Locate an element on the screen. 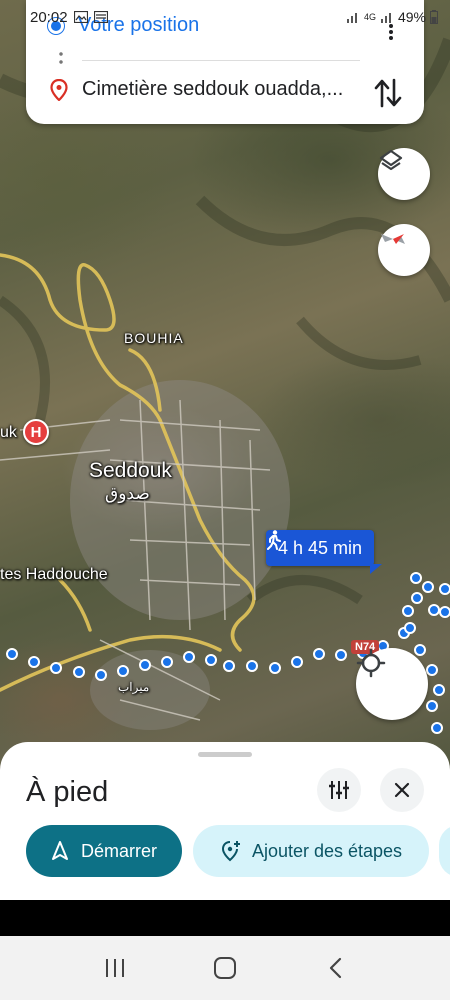 The image size is (450, 1000). swap-directions-icon is located at coordinates (388, 93).